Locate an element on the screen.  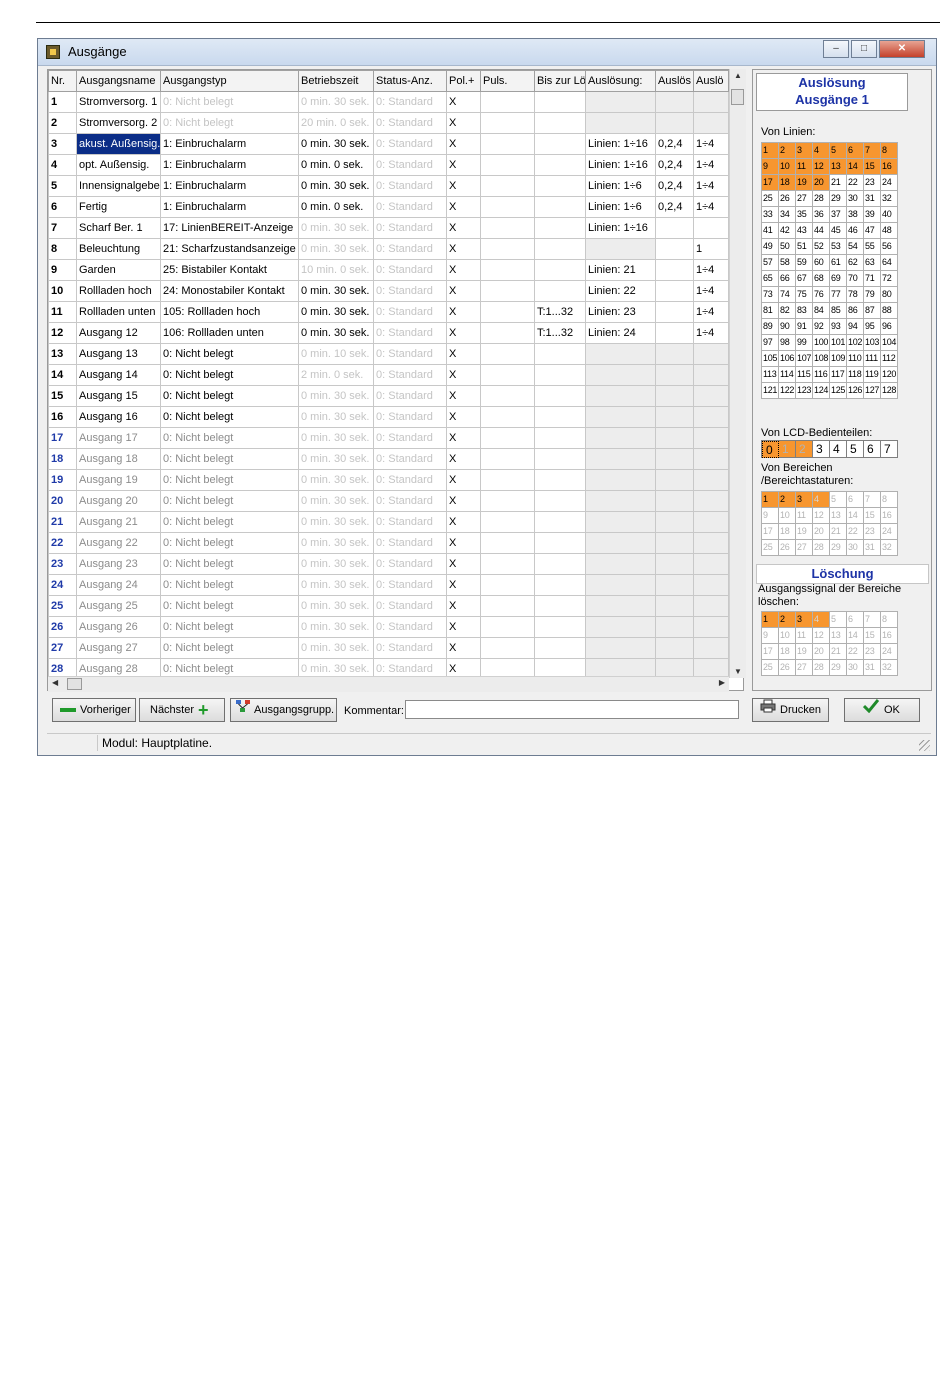
resize-grip-icon is located at coordinates (924, 745).